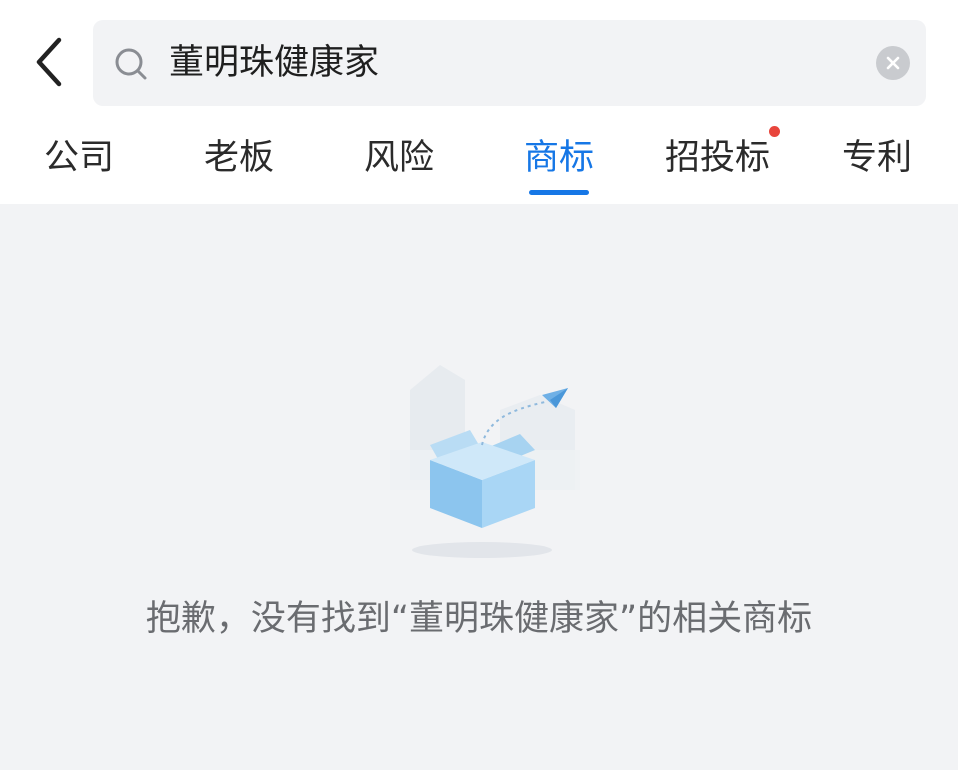 This screenshot has width=958, height=770. I want to click on tab-trademark: 商标, so click(559, 161).